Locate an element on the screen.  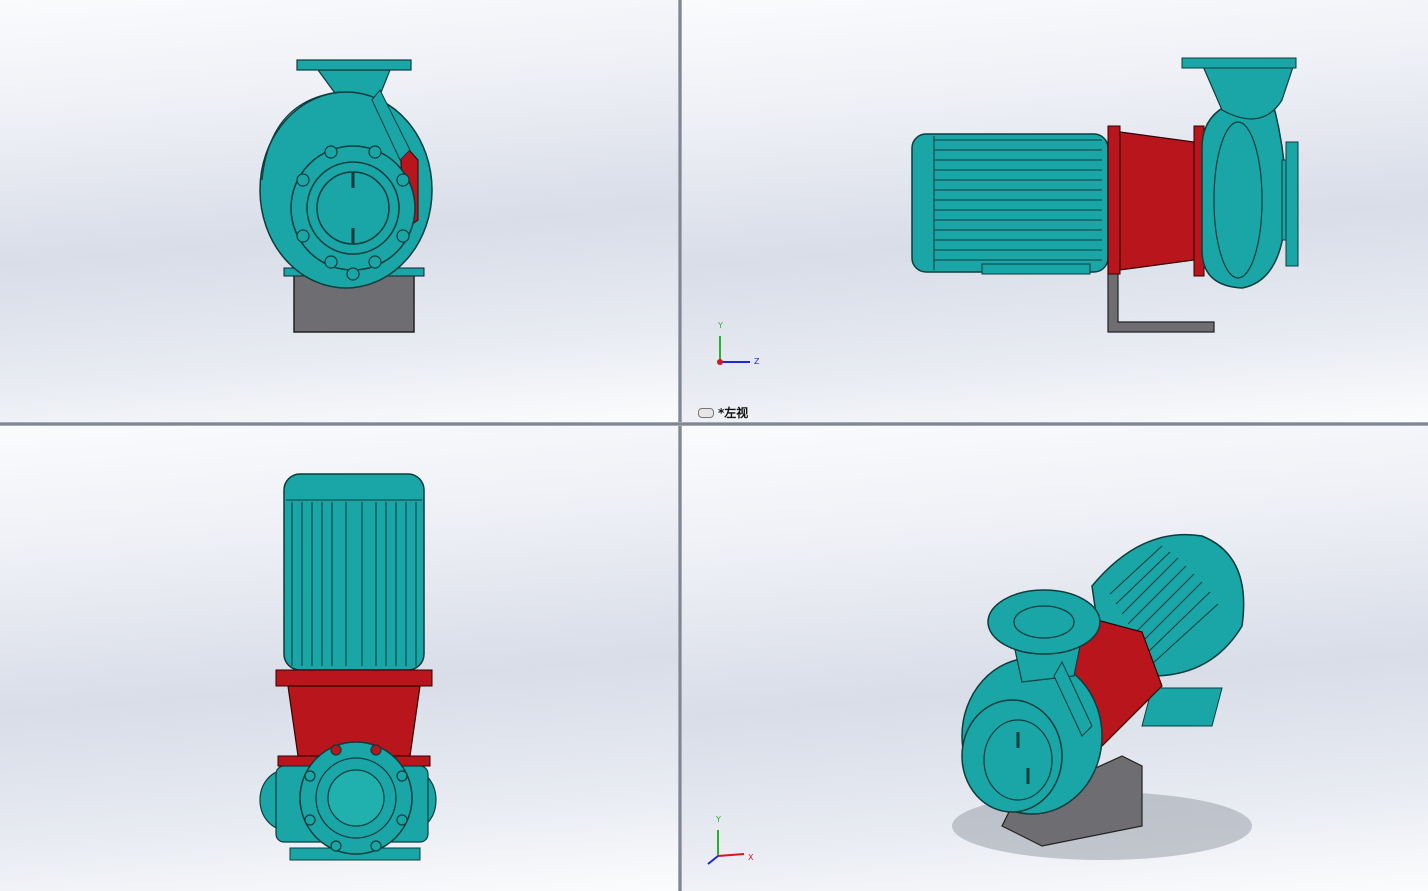
axis-triad: Y Z is located at coordinates (738, 343).